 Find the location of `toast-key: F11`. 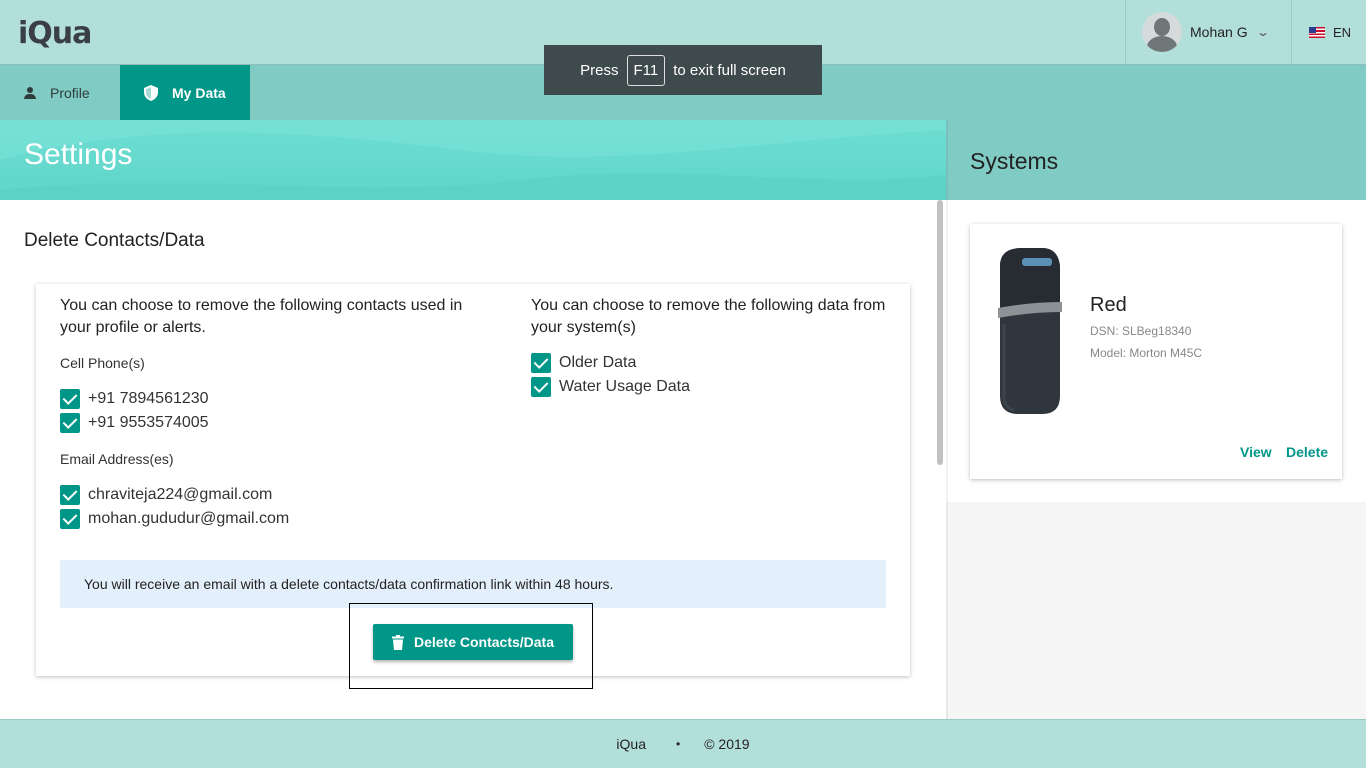

toast-key: F11 is located at coordinates (646, 70).